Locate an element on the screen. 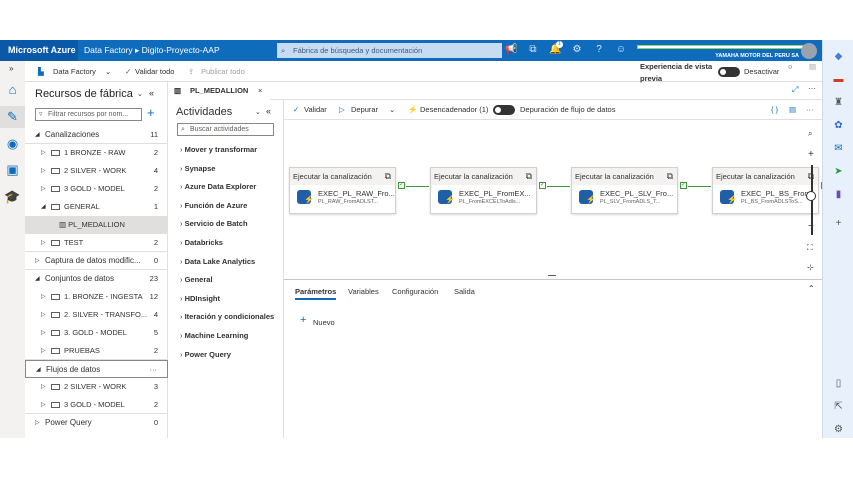 The height and width of the screenshot is (480, 853). activity-category: › Power Query is located at coordinates (205, 355).